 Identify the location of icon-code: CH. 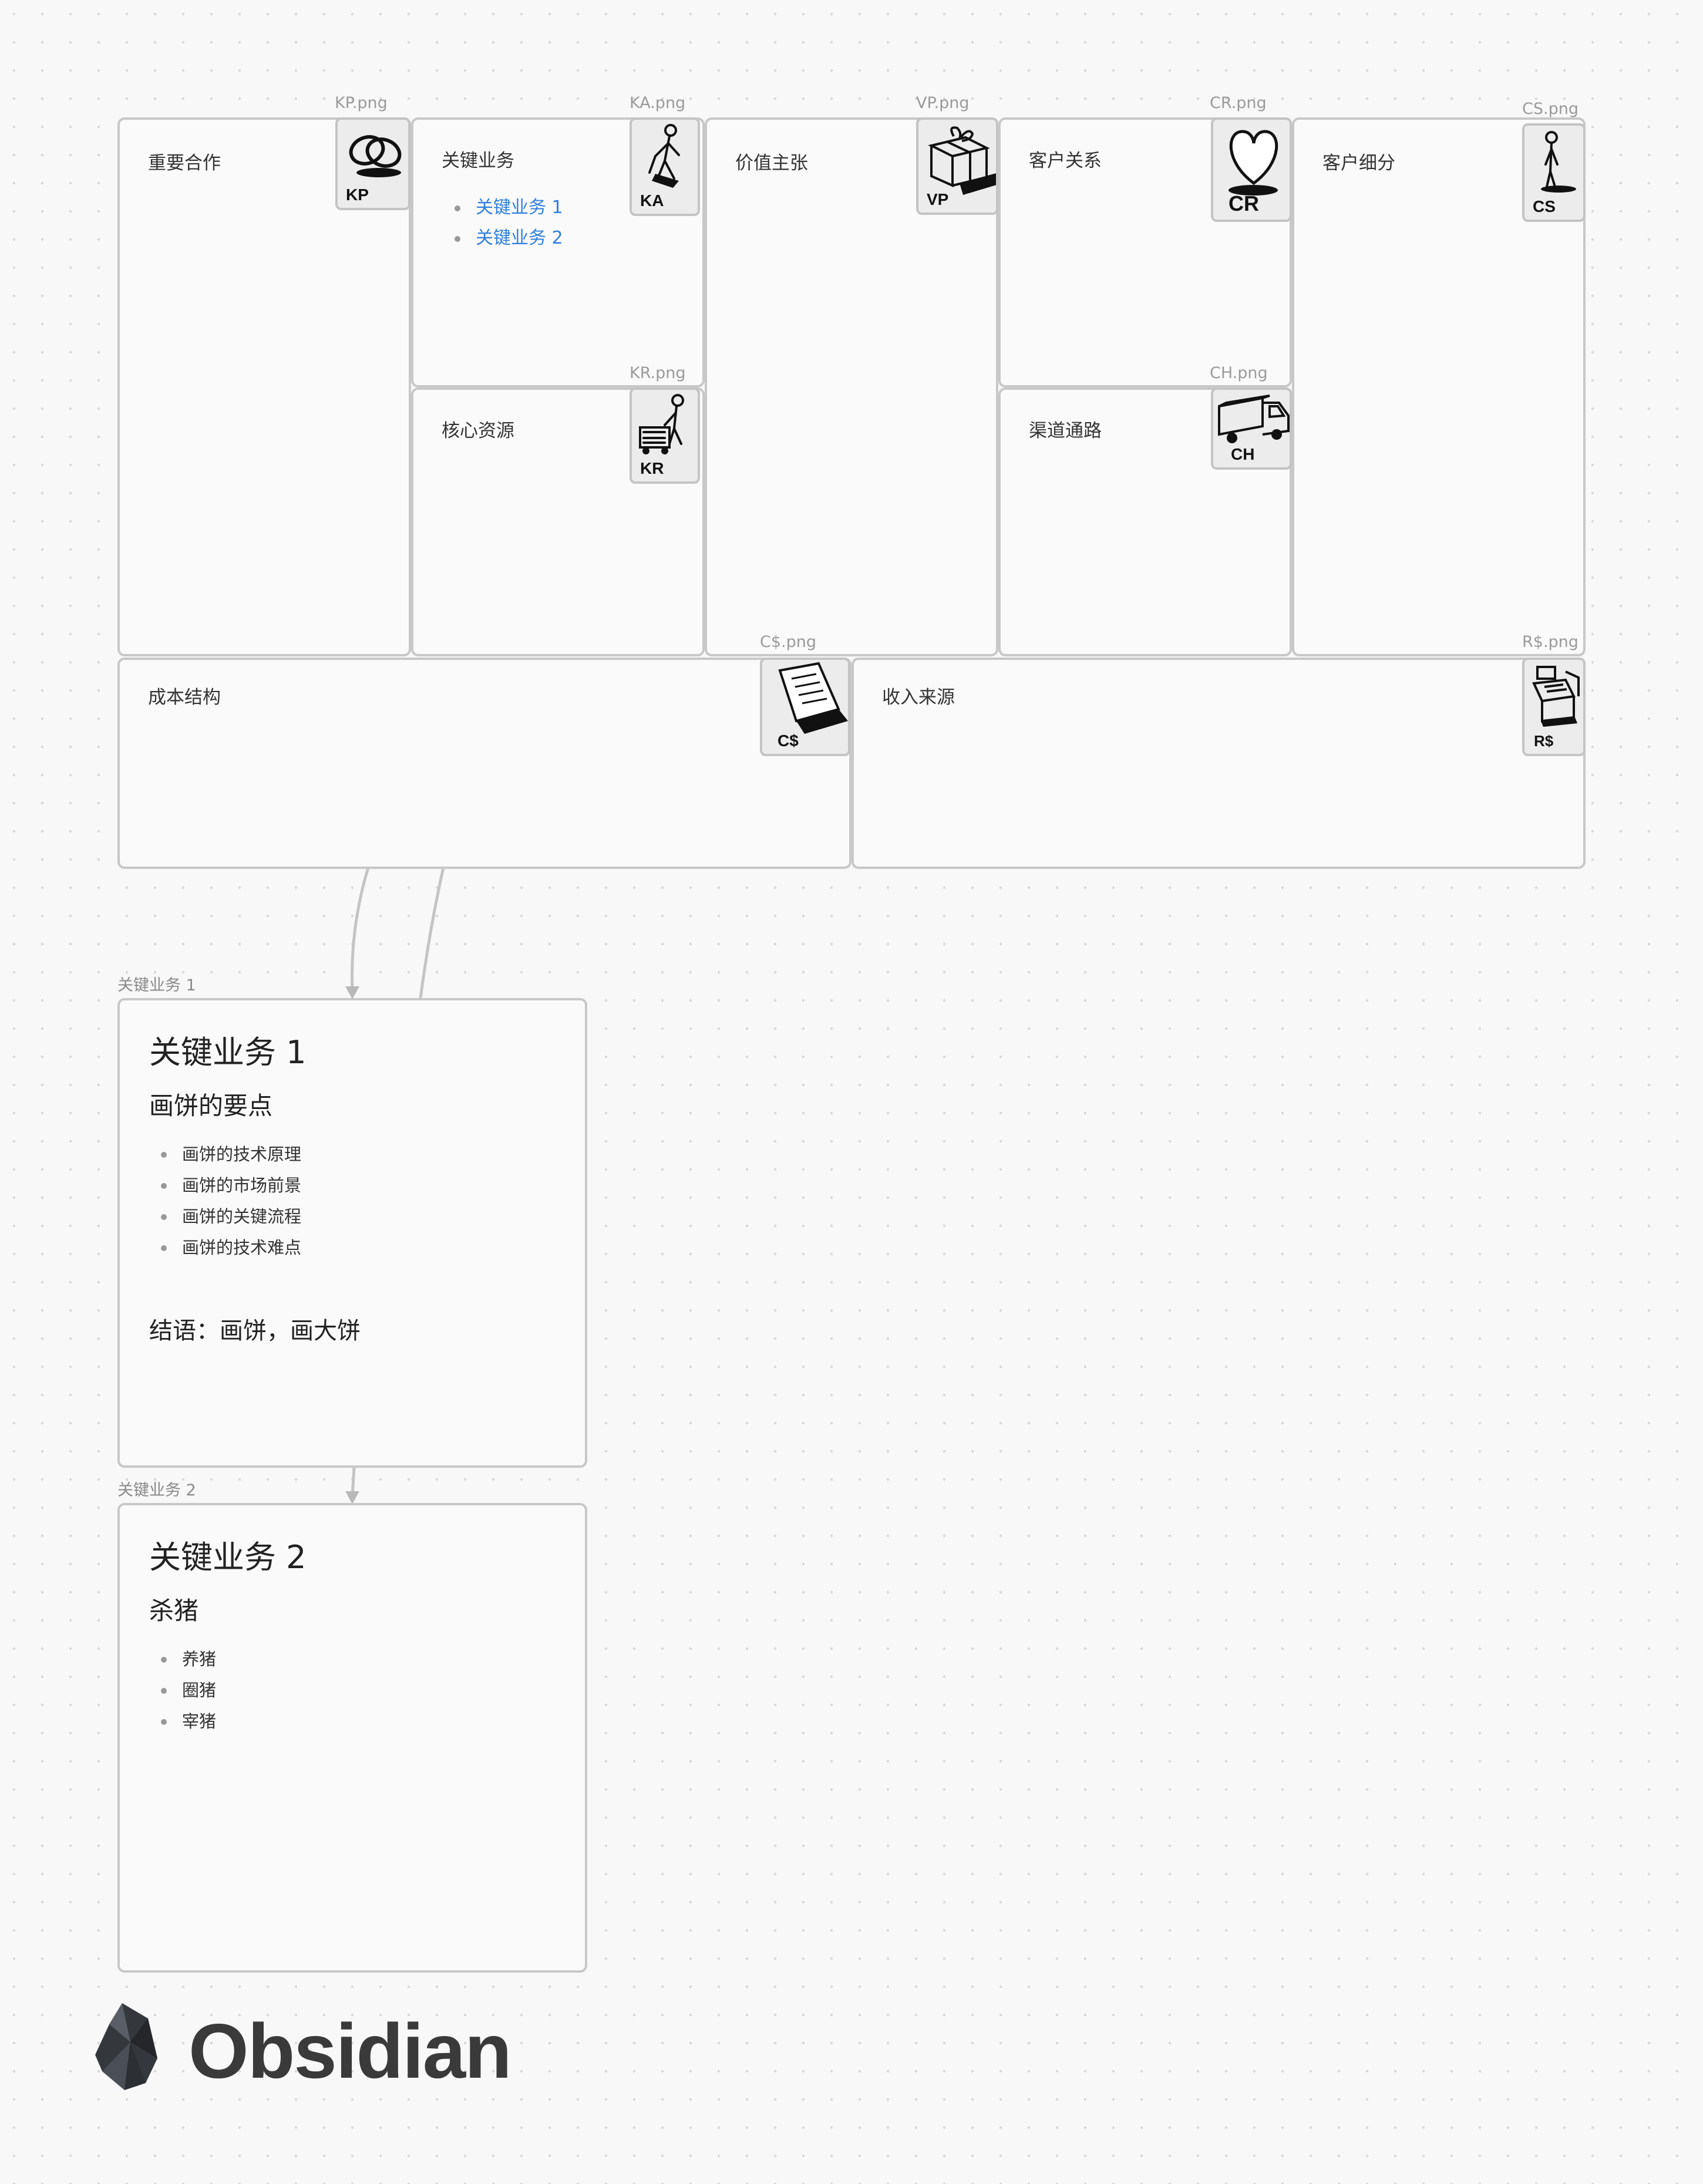
(1243, 454).